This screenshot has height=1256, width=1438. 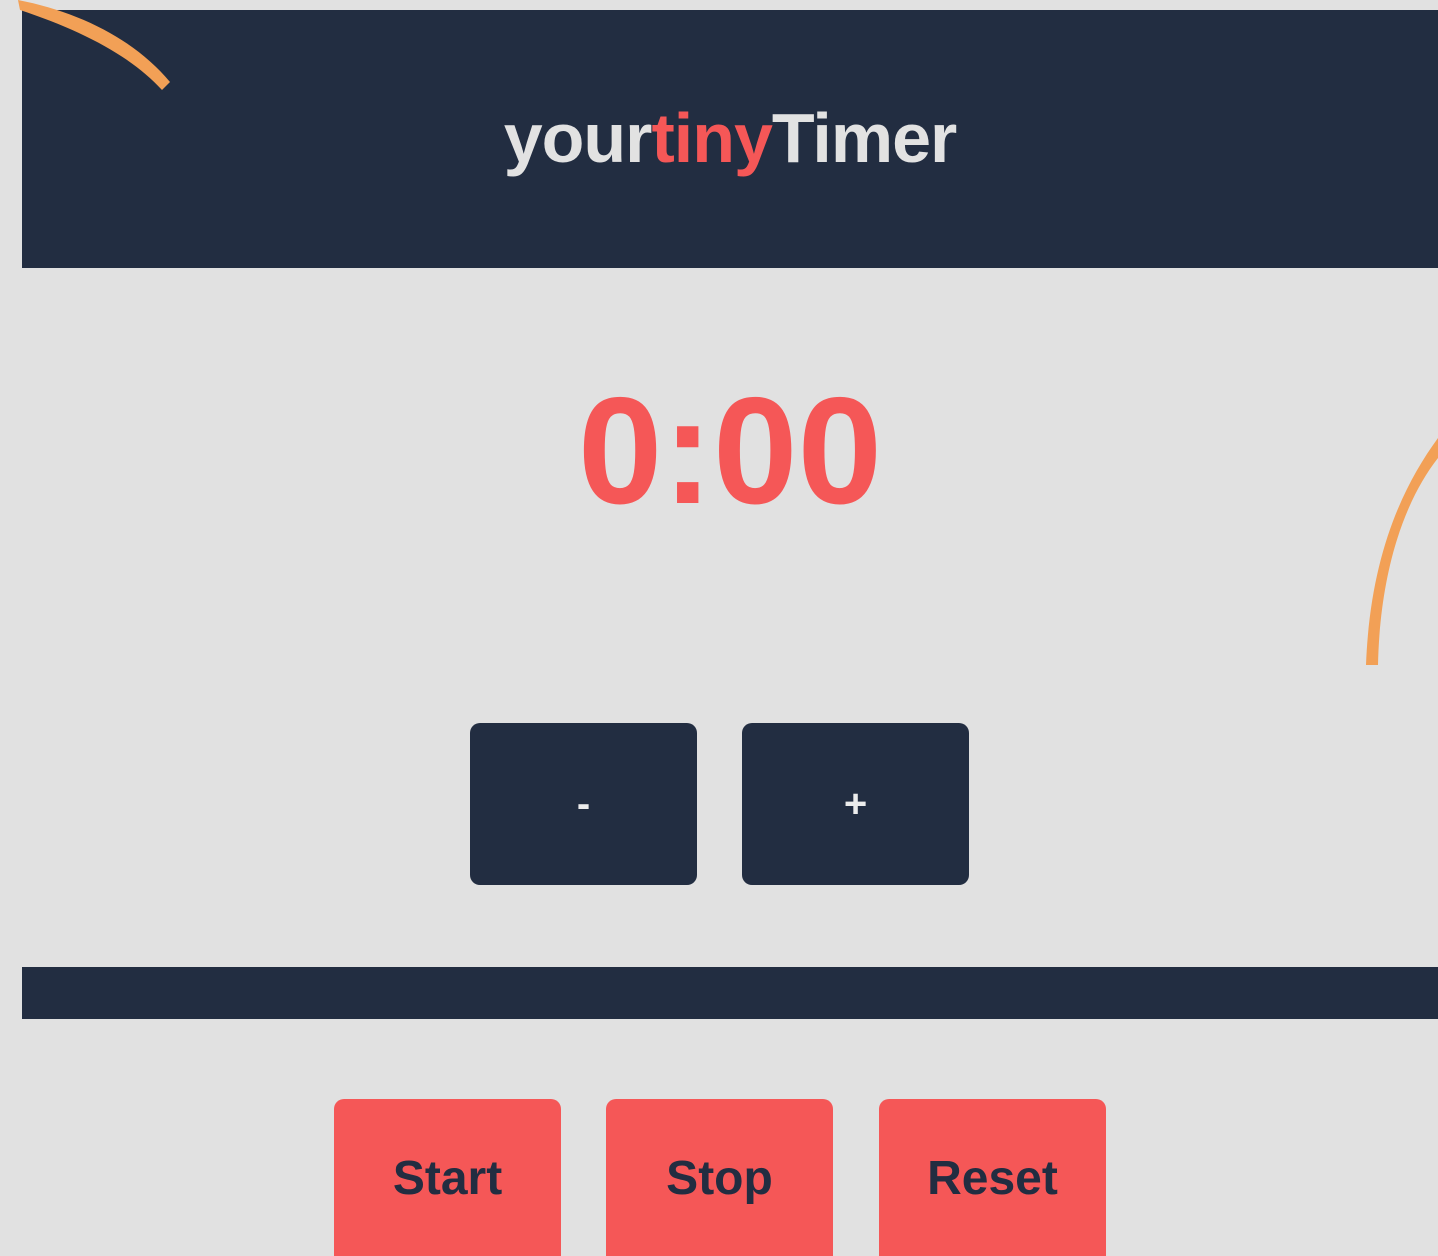 What do you see at coordinates (730, 451) in the screenshot?
I see `timer-display: 0:00` at bounding box center [730, 451].